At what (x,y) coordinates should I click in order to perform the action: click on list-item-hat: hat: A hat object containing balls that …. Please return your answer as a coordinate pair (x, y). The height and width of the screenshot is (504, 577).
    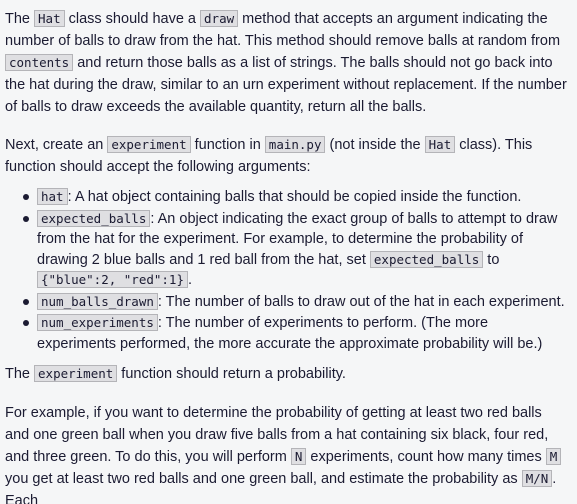
    Looking at the image, I should click on (295, 197).